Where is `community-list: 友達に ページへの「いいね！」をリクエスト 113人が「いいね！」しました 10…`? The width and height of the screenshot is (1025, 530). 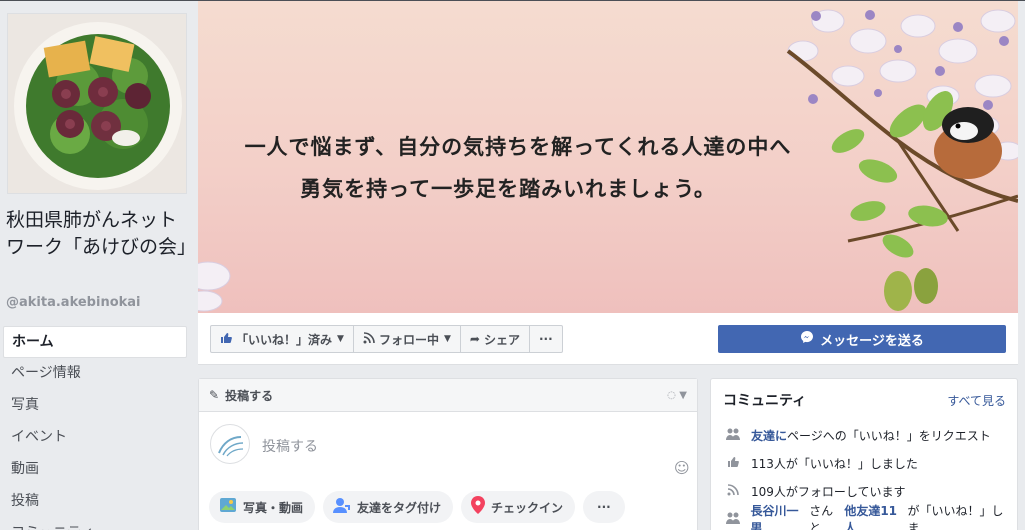
community-list: 友達に ページへの「いいね！」をリクエスト 113人が「いいね！」しました 10… is located at coordinates (868, 475).